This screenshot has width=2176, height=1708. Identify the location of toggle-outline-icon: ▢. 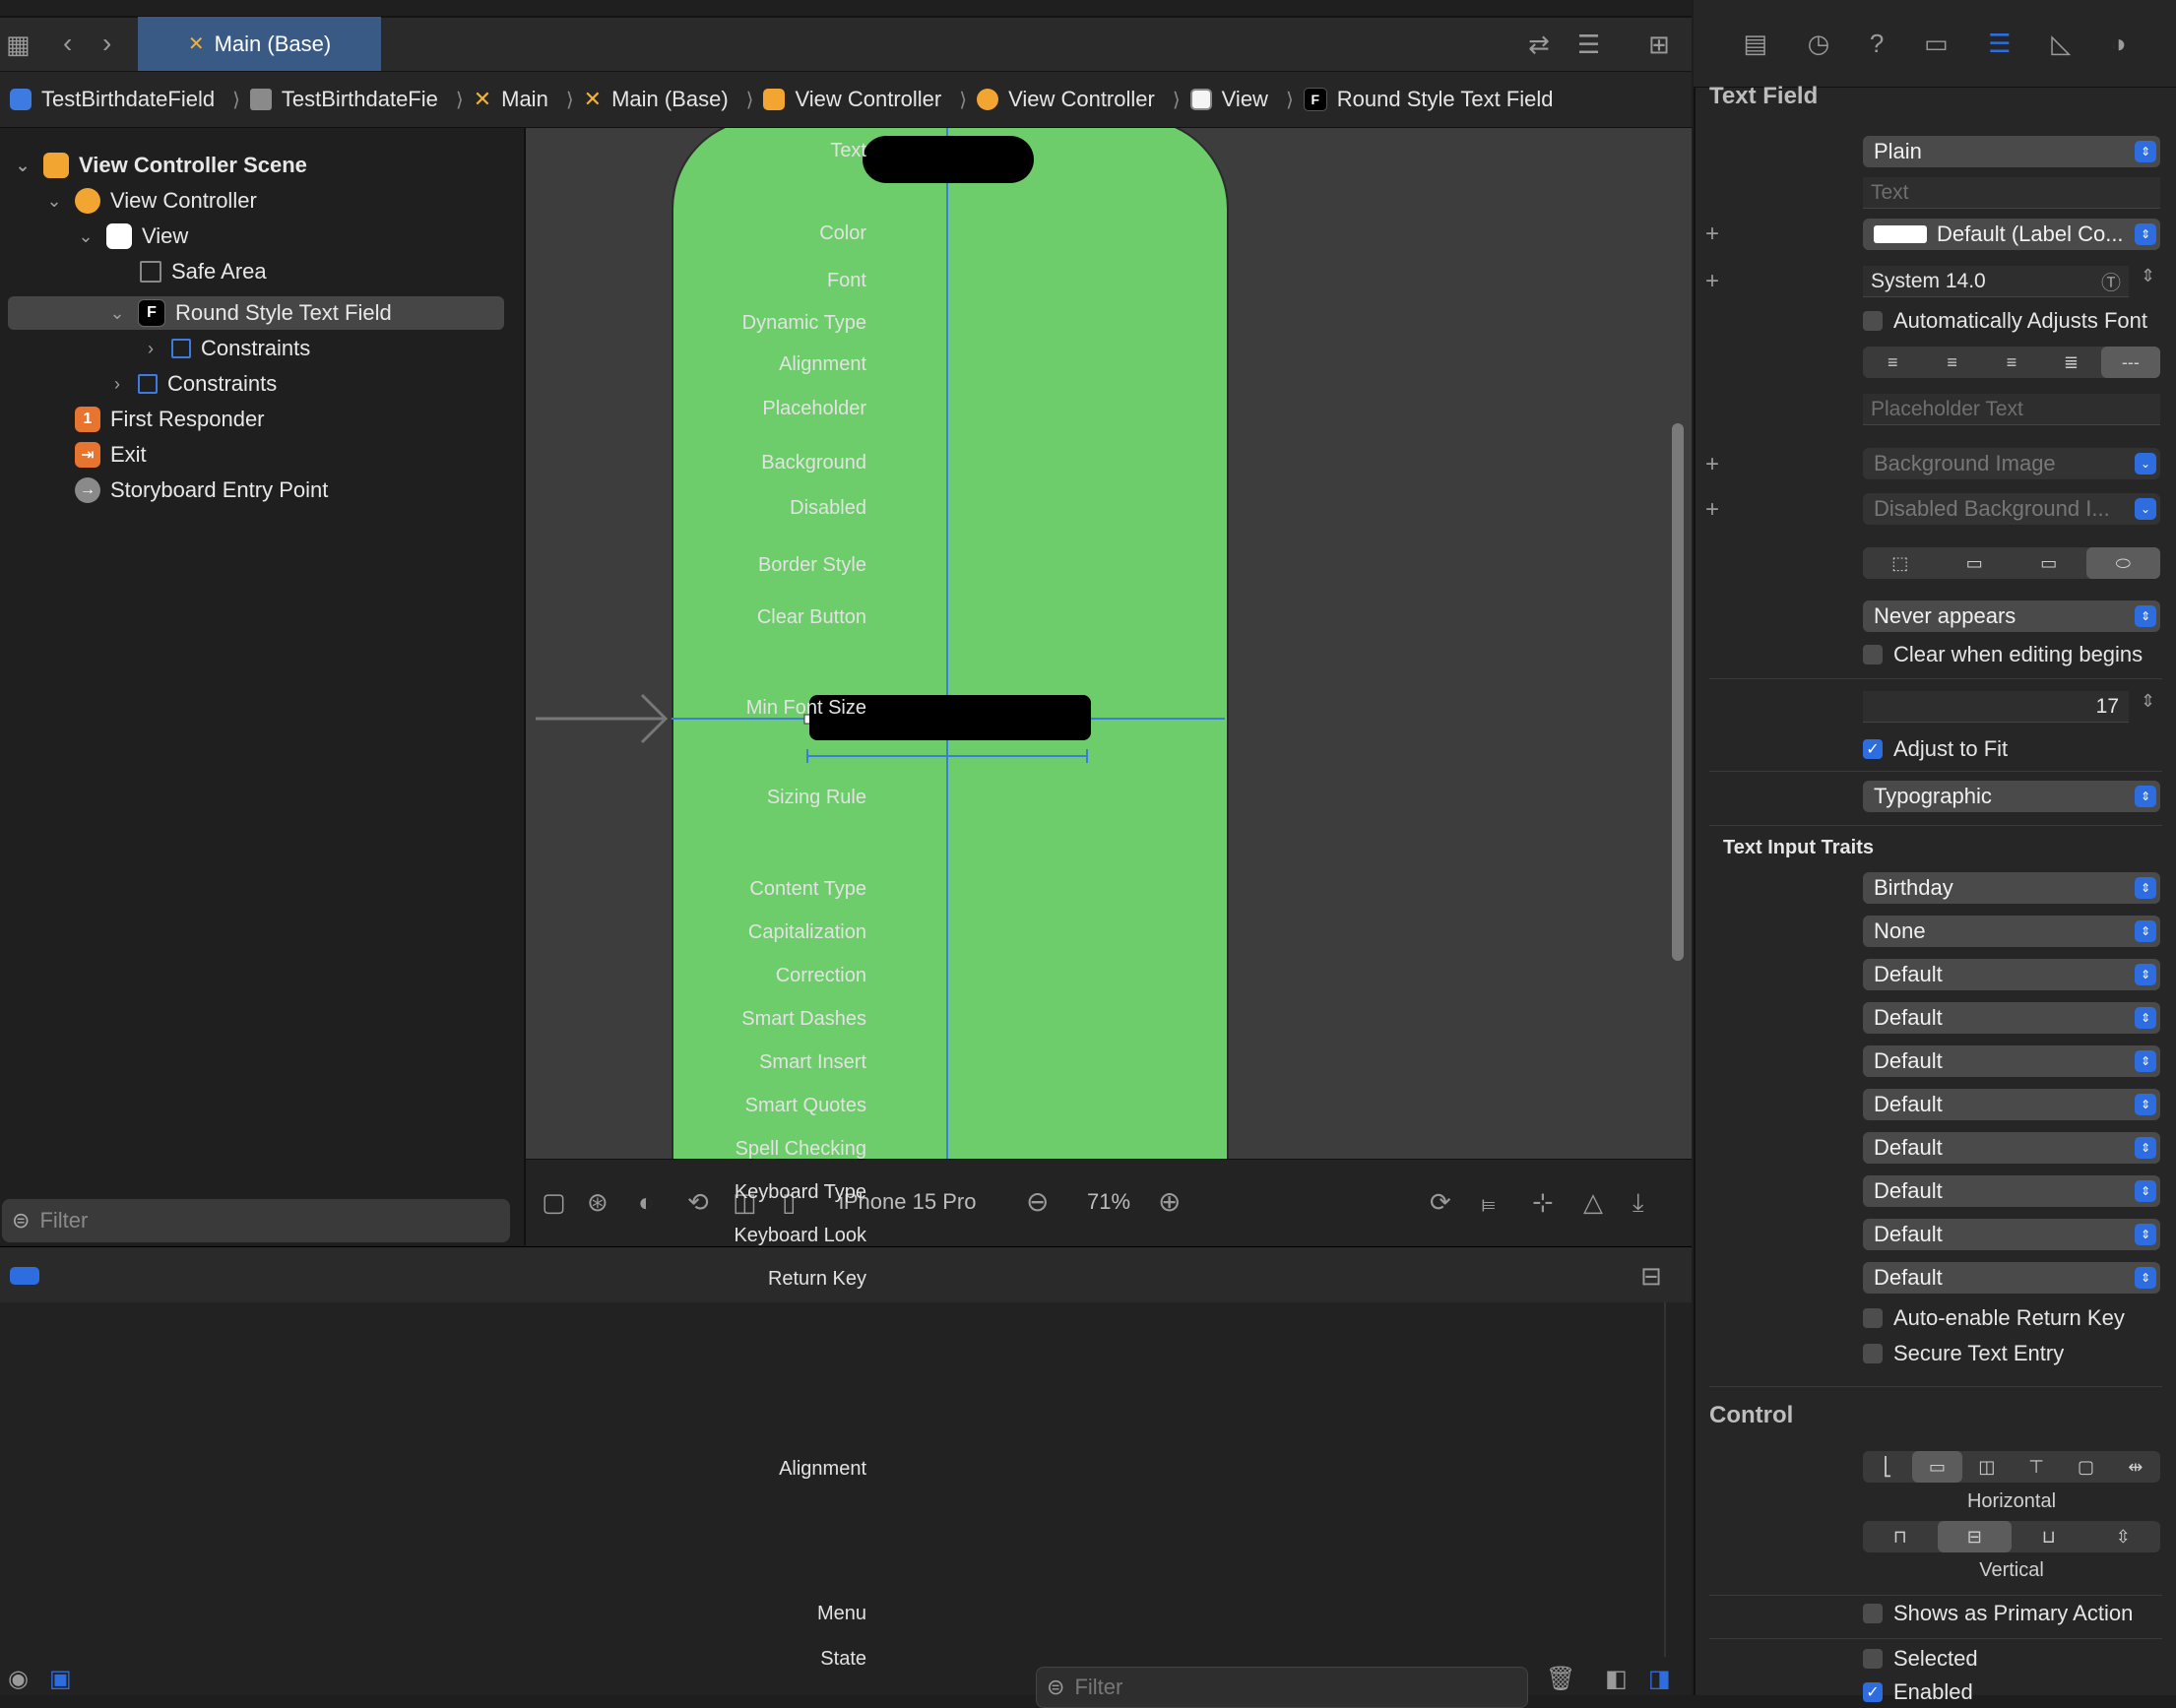
(554, 1202).